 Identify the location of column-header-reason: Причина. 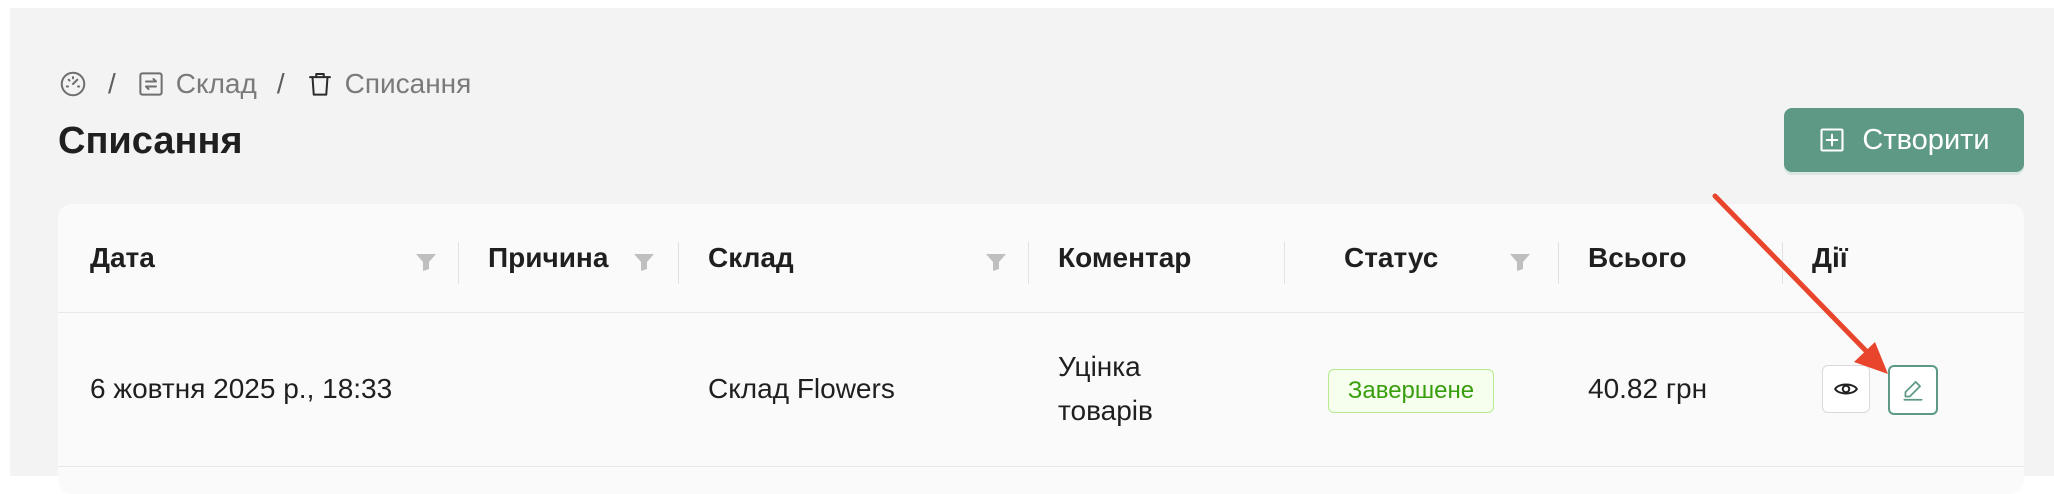
(548, 258).